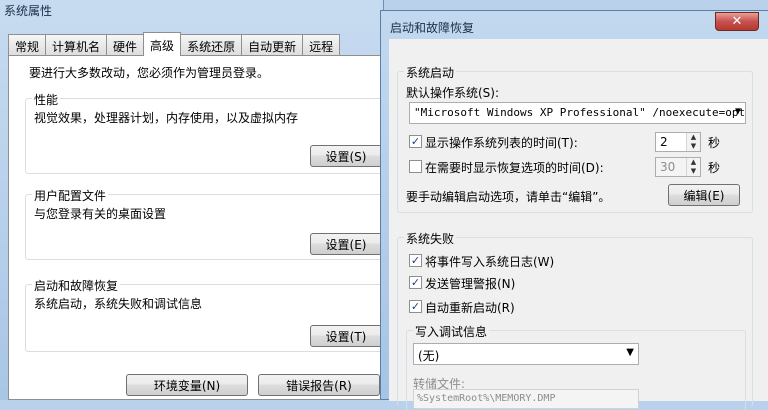 Image resolution: width=768 pixels, height=410 pixels. Describe the element at coordinates (70, 195) in the screenshot. I see `user-profiles-legend: 用户配置文件` at that location.